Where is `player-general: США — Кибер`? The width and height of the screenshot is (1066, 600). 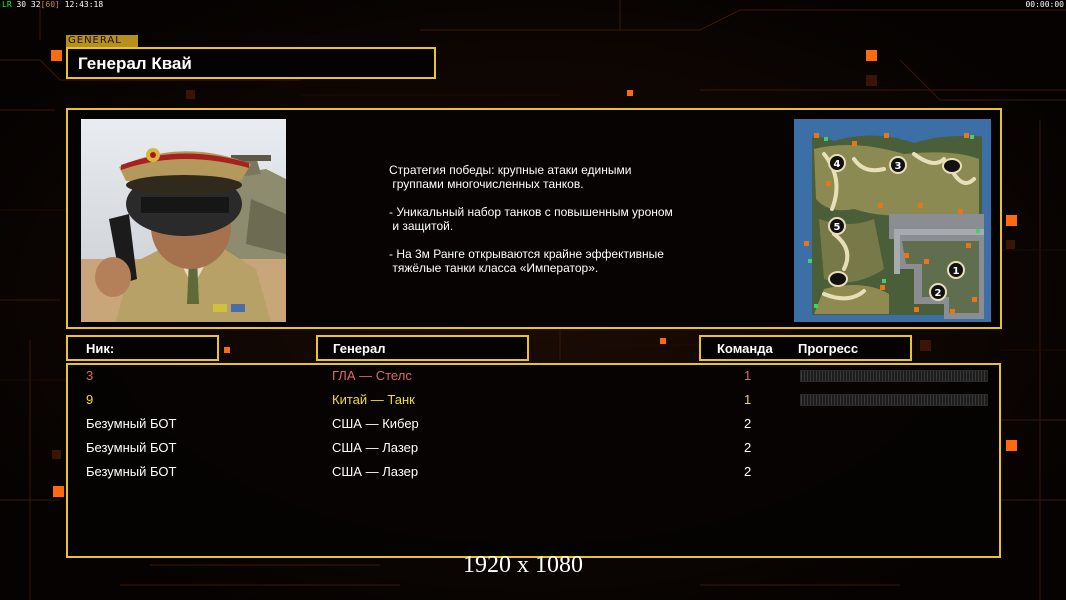 player-general: США — Кибер is located at coordinates (375, 423).